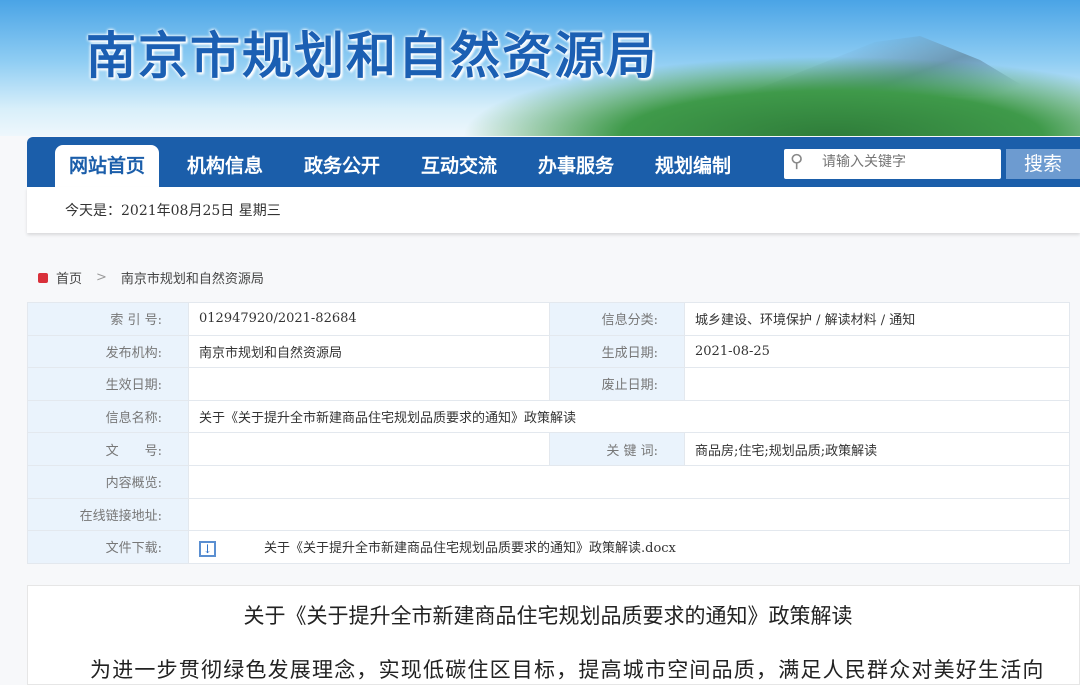 This screenshot has height=685, width=1080. Describe the element at coordinates (108, 547) in the screenshot. I see `download-label: 文件下载:` at that location.